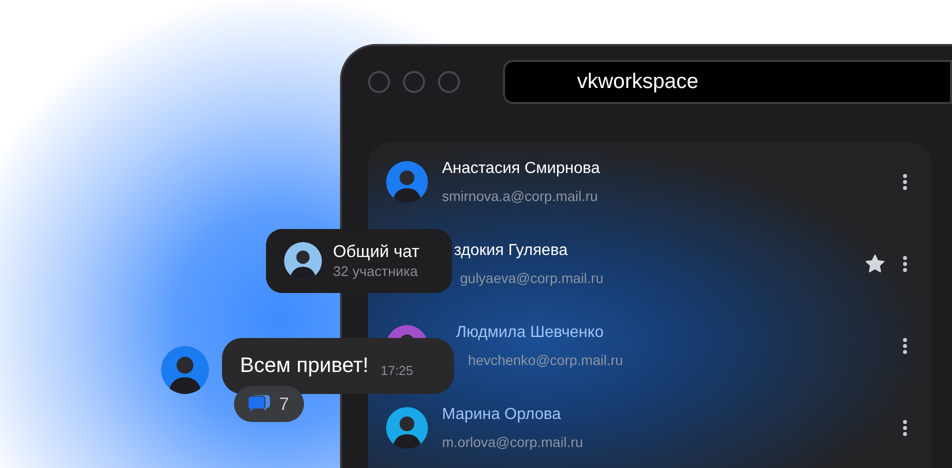  I want to click on address-field: vkworkspace, so click(727, 82).